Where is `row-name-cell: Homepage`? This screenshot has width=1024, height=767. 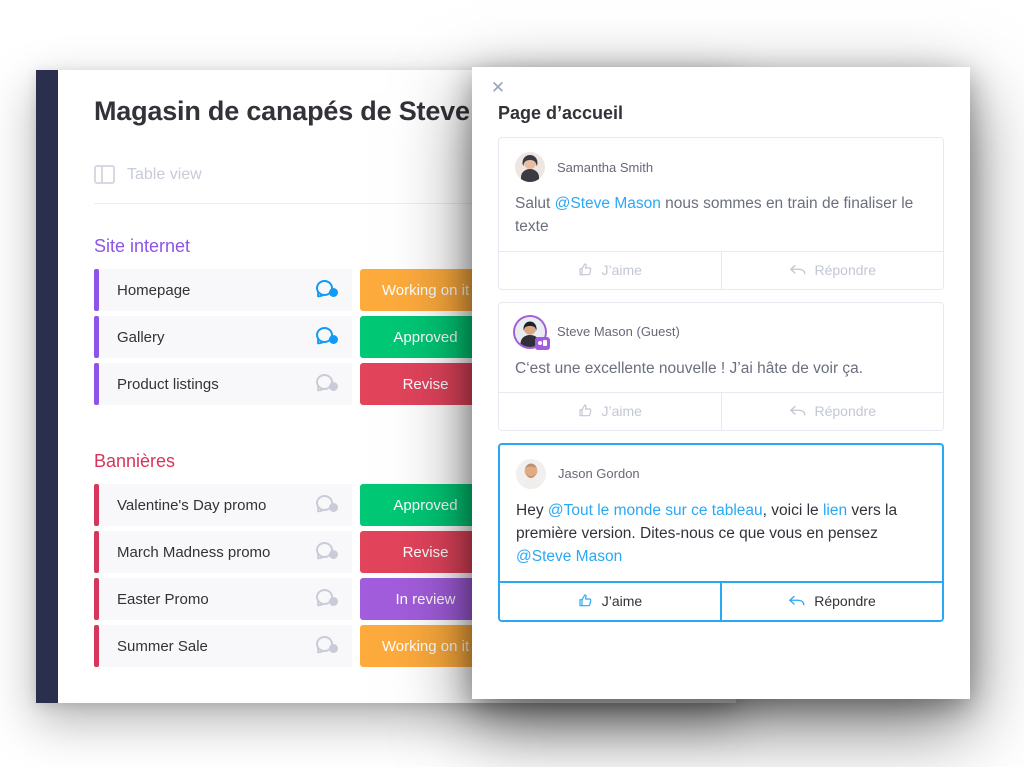
row-name-cell: Homepage is located at coordinates (225, 290).